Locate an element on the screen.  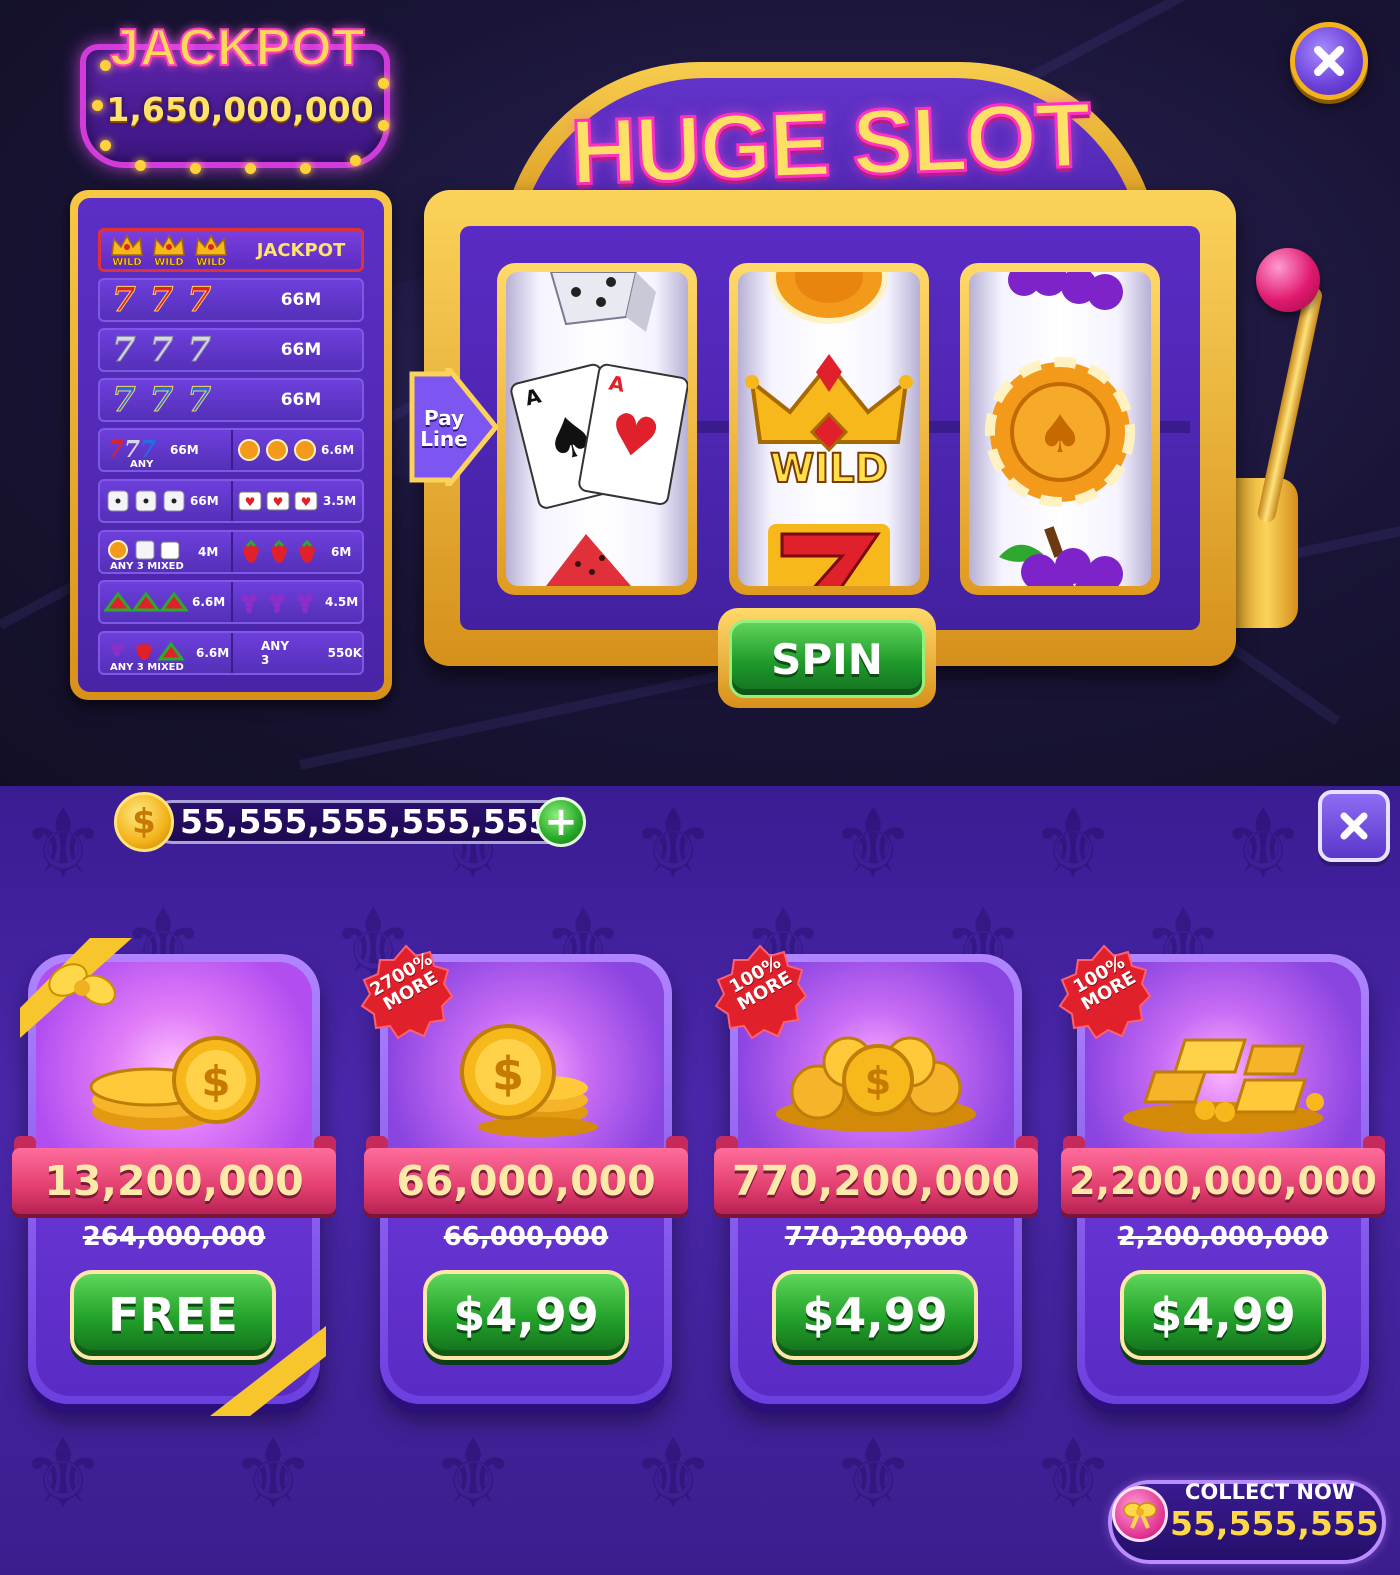
reel-2: WILD is located at coordinates (829, 429).